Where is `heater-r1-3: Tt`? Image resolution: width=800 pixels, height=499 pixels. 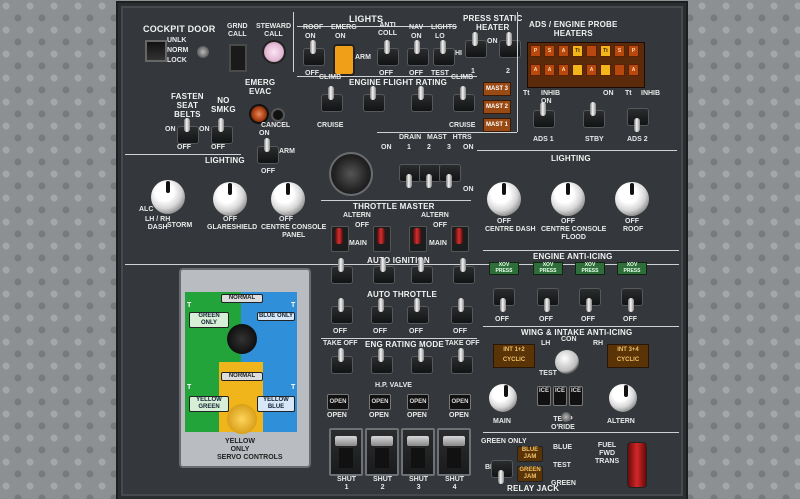 heater-r1-3: Tt is located at coordinates (577, 51).